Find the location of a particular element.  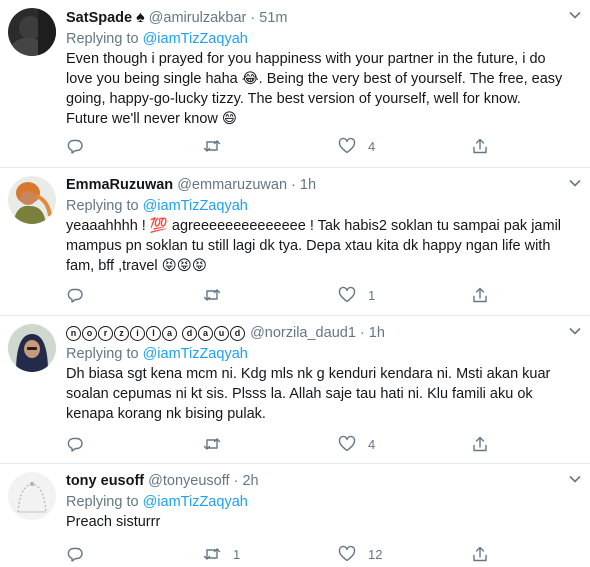

tweet-text: Preach sisturrr is located at coordinates (323, 522).